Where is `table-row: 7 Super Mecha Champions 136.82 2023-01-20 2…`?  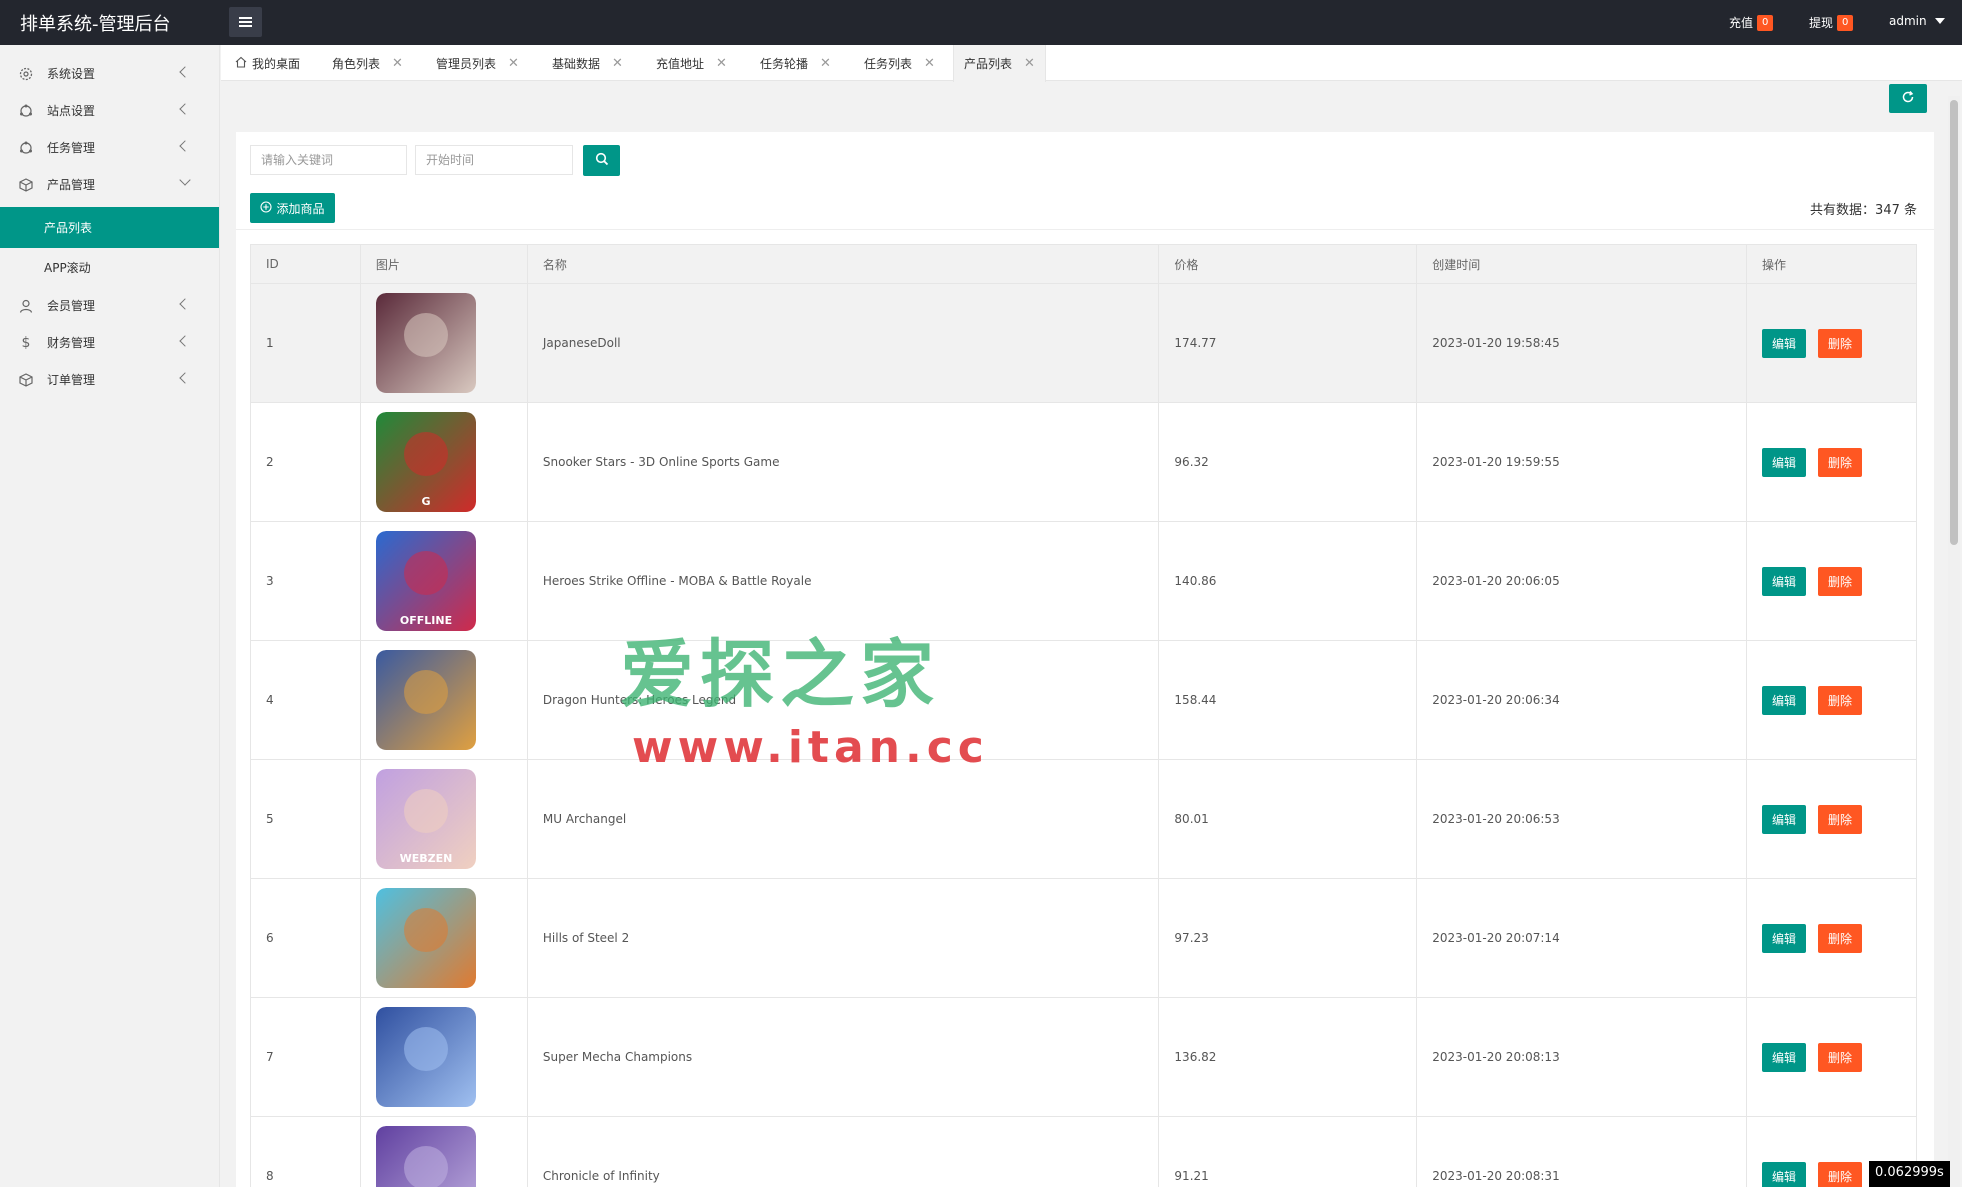
table-row: 7 Super Mecha Champions 136.82 2023-01-20 2… is located at coordinates (1083, 1057).